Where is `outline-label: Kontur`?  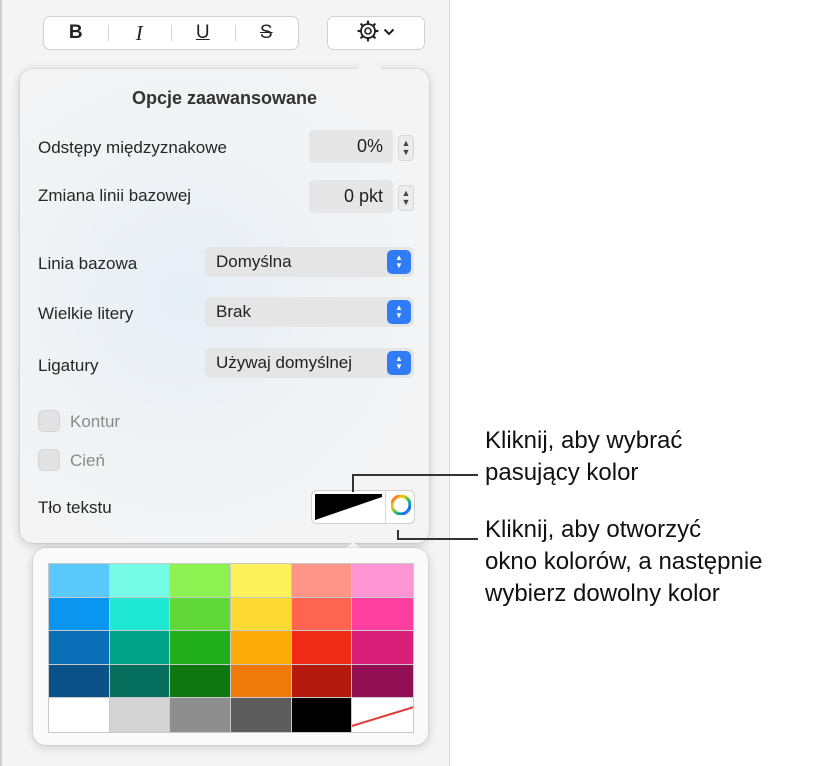 outline-label: Kontur is located at coordinates (95, 421).